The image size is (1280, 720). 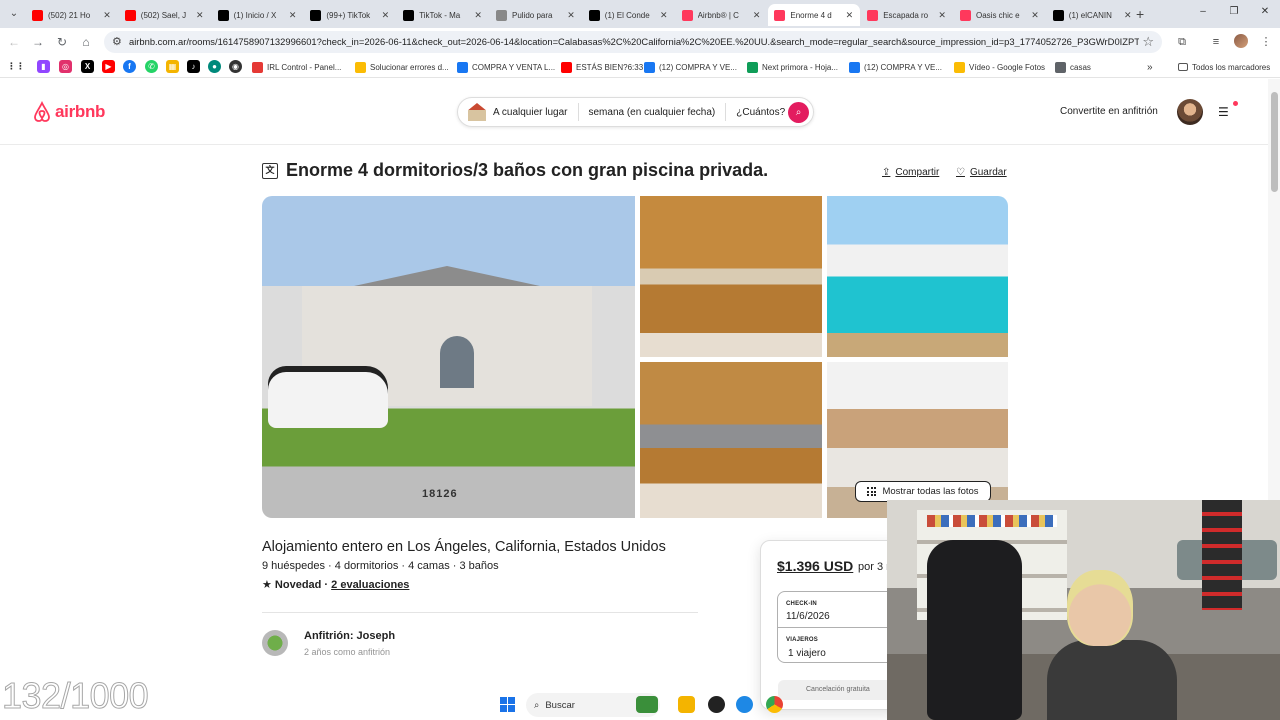 I want to click on airbnb-logo: airbnb, so click(x=68, y=112).